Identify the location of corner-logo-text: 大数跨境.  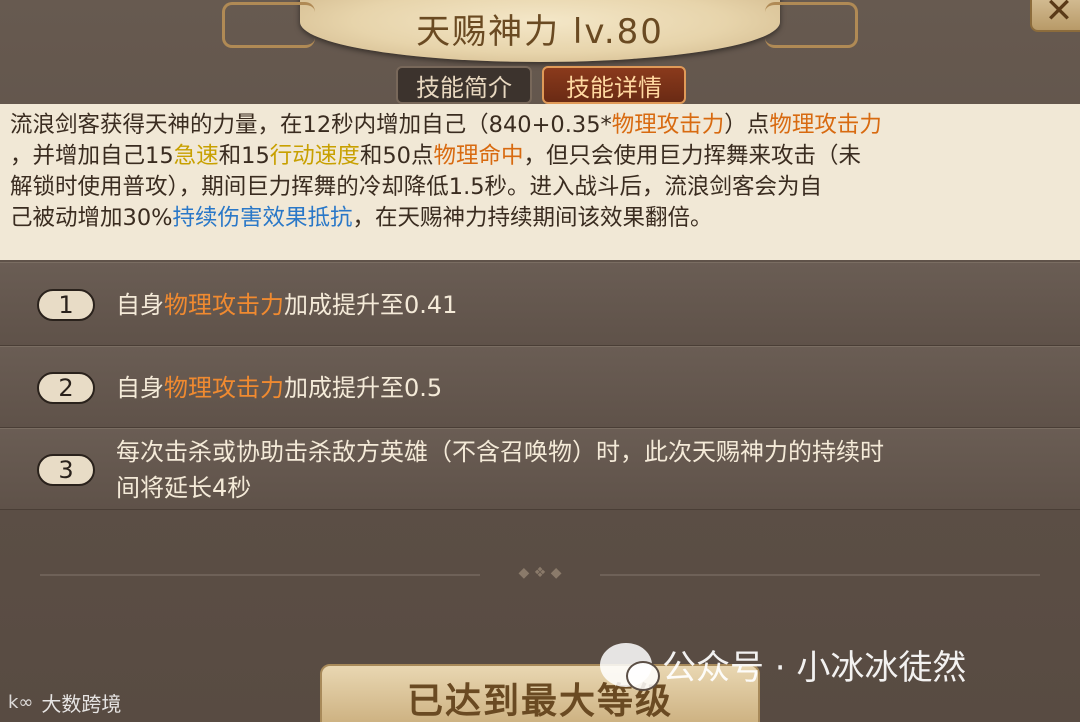
(81, 704).